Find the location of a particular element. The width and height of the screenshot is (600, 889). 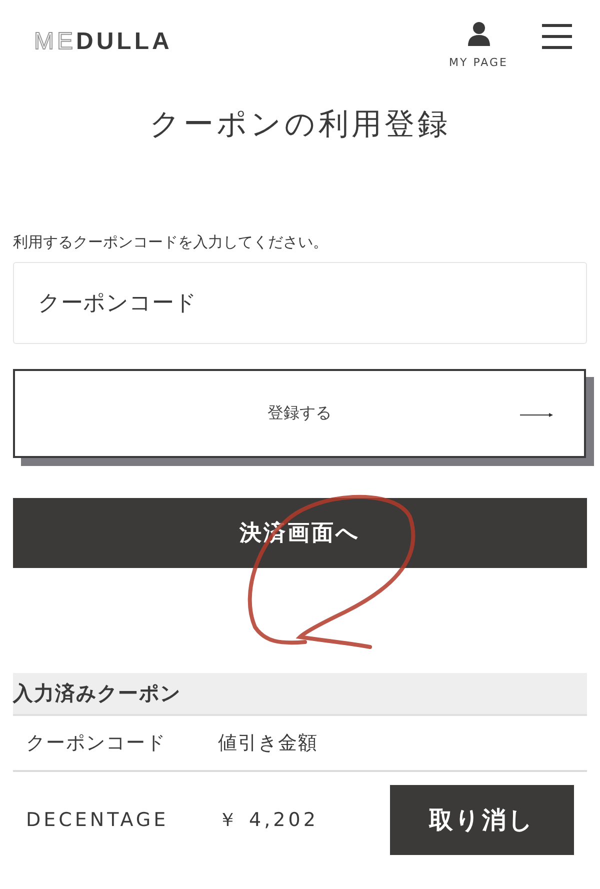

arrow-icon is located at coordinates (537, 415).